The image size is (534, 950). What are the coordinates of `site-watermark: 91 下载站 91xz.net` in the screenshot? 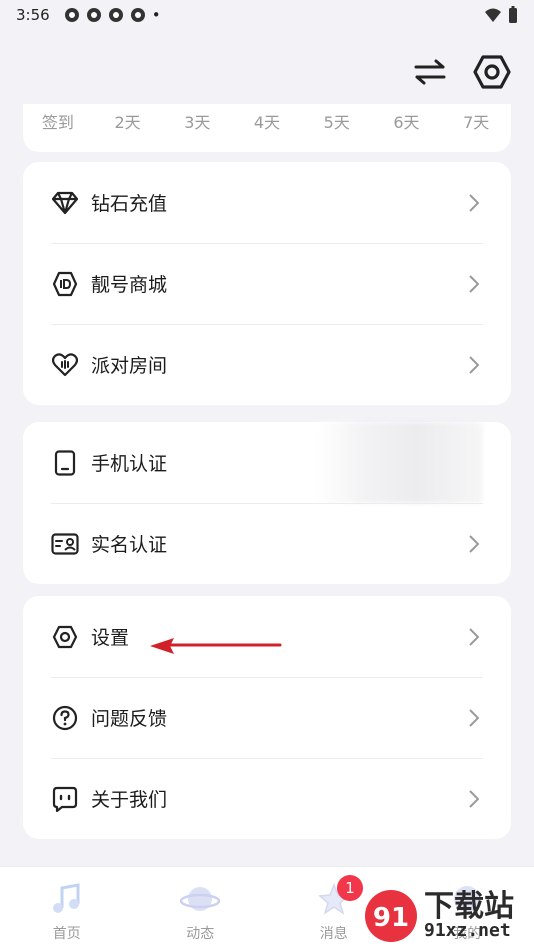 It's located at (447, 916).